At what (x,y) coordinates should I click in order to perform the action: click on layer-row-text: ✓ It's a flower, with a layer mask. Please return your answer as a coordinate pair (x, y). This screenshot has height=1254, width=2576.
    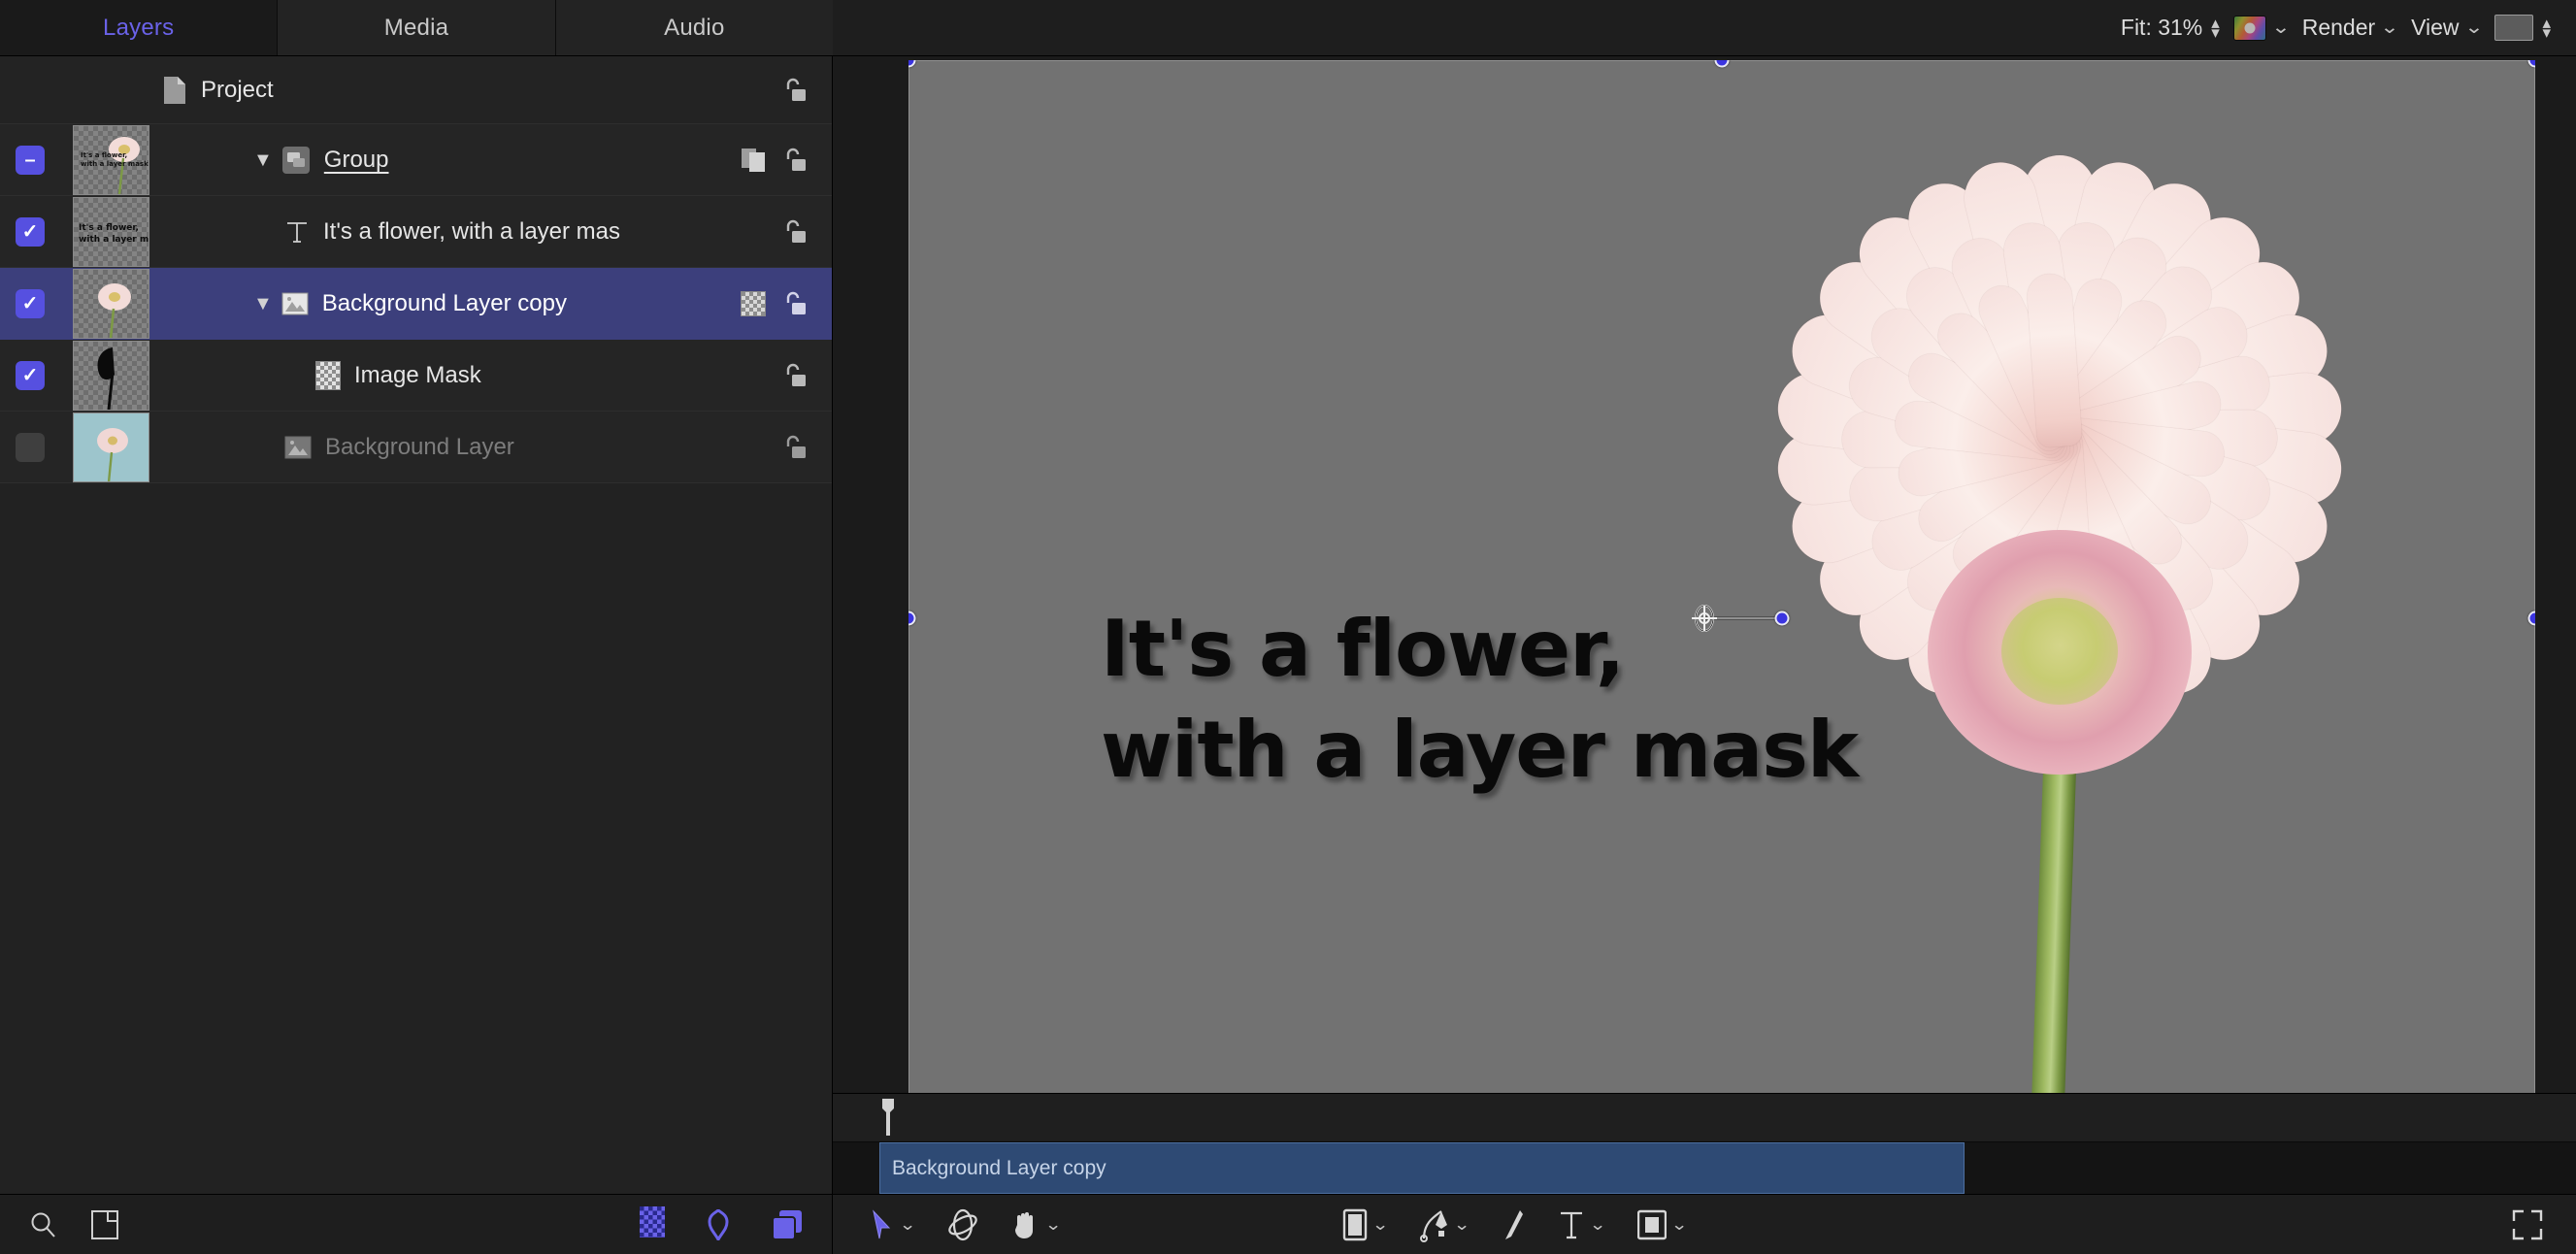
    Looking at the image, I should click on (416, 232).